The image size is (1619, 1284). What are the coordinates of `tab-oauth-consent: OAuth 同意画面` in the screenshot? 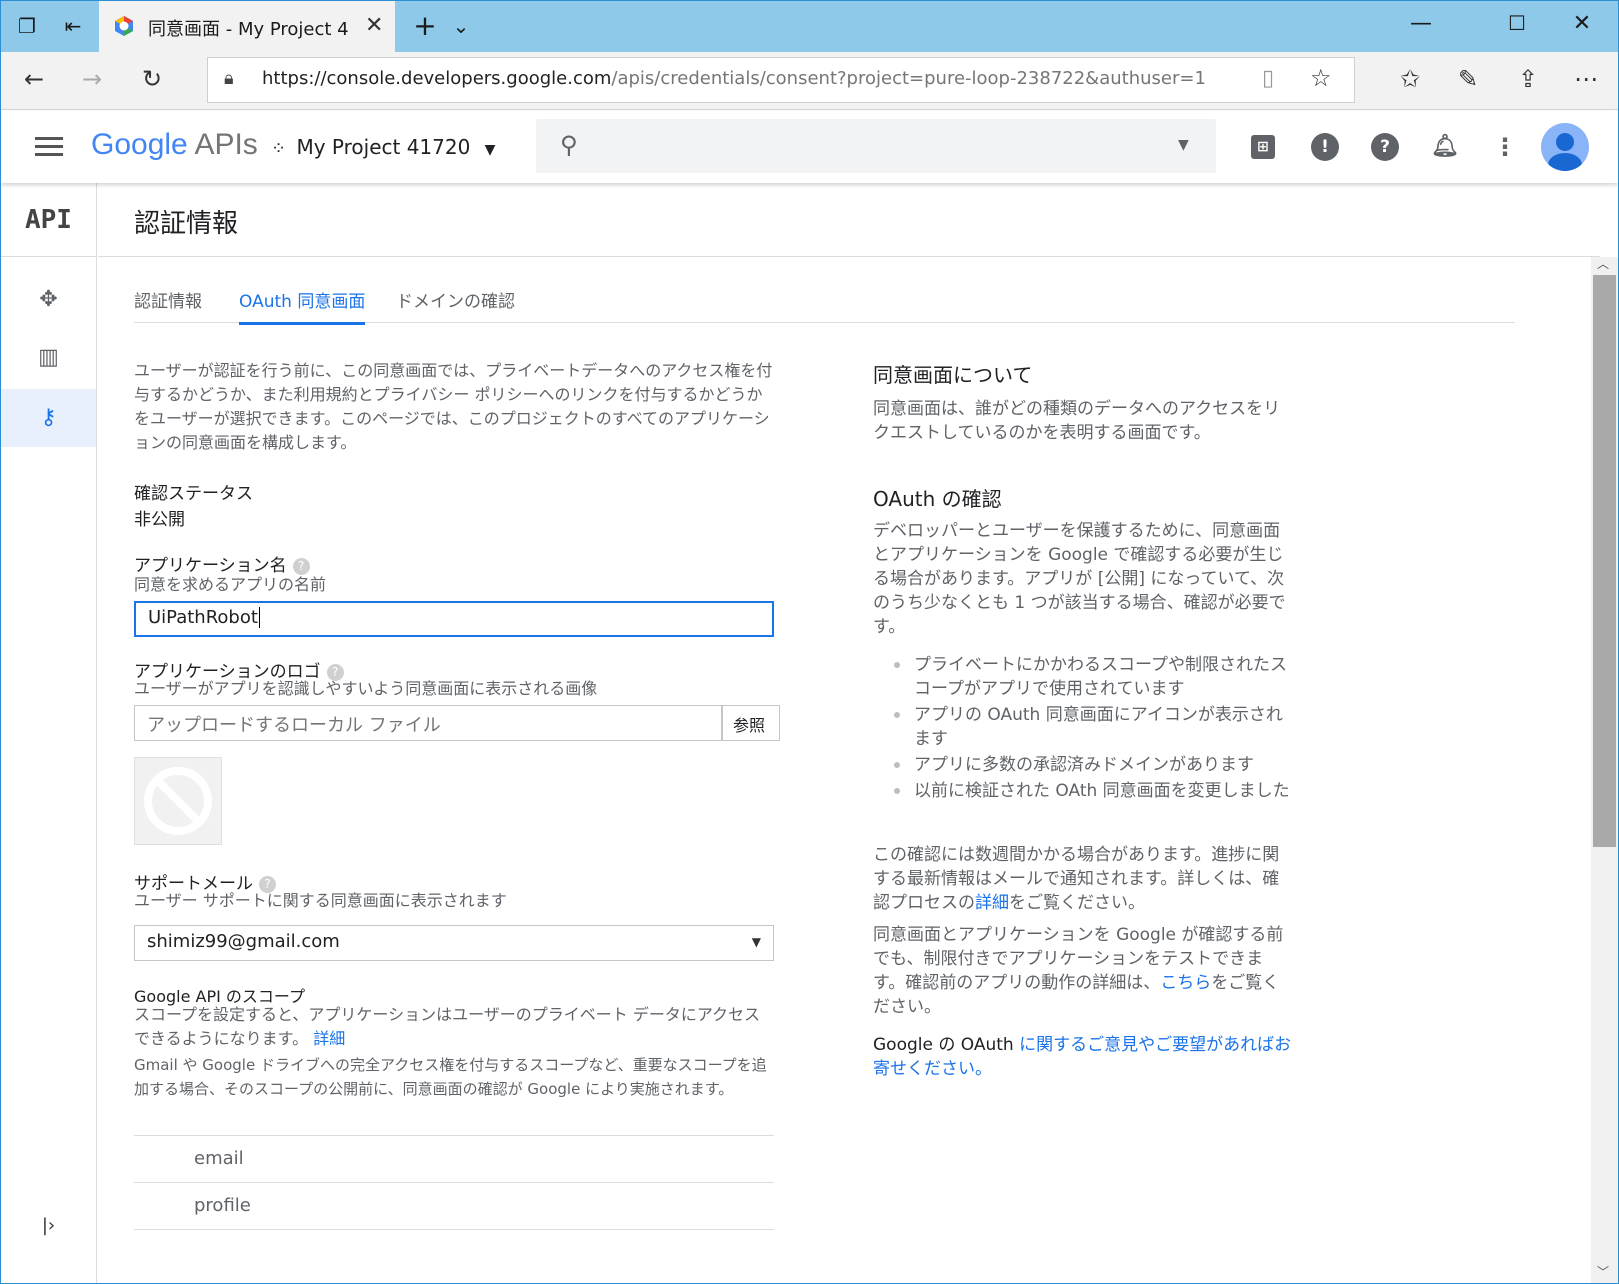 It's located at (302, 306).